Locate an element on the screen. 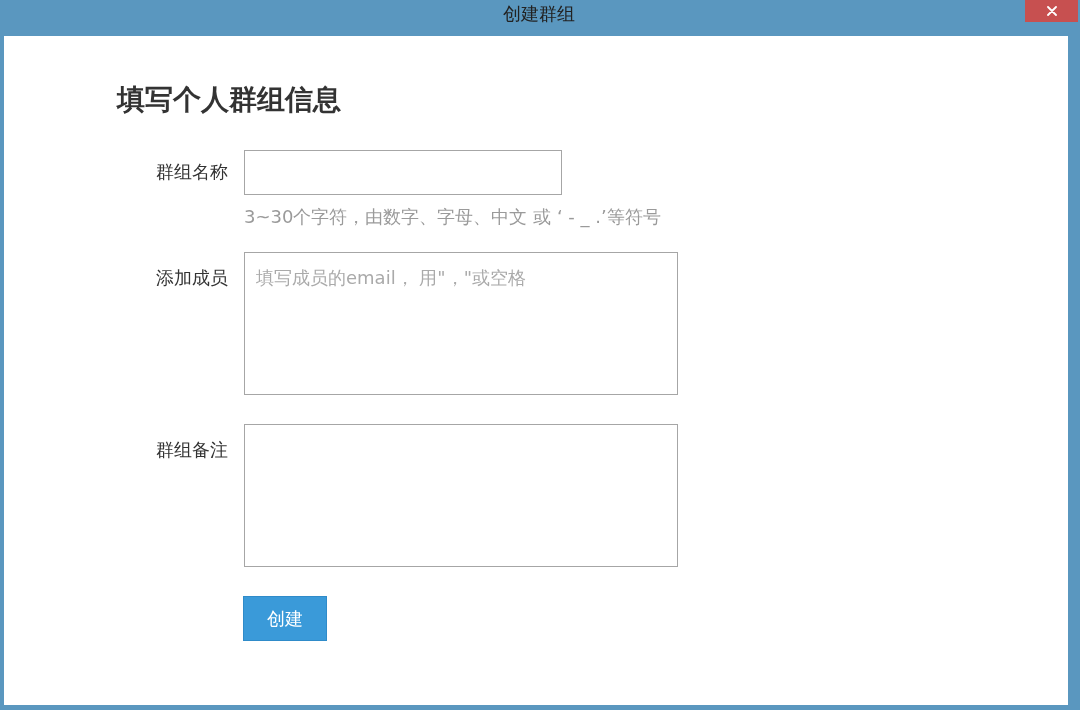 The image size is (1080, 710). field-label: 群组名称 is located at coordinates (192, 172).